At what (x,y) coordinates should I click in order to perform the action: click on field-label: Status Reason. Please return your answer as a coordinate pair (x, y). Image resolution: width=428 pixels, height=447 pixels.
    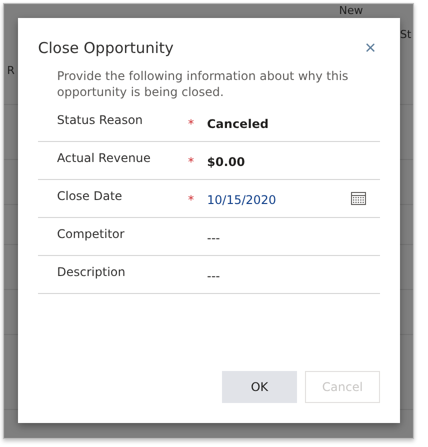
    Looking at the image, I should click on (100, 120).